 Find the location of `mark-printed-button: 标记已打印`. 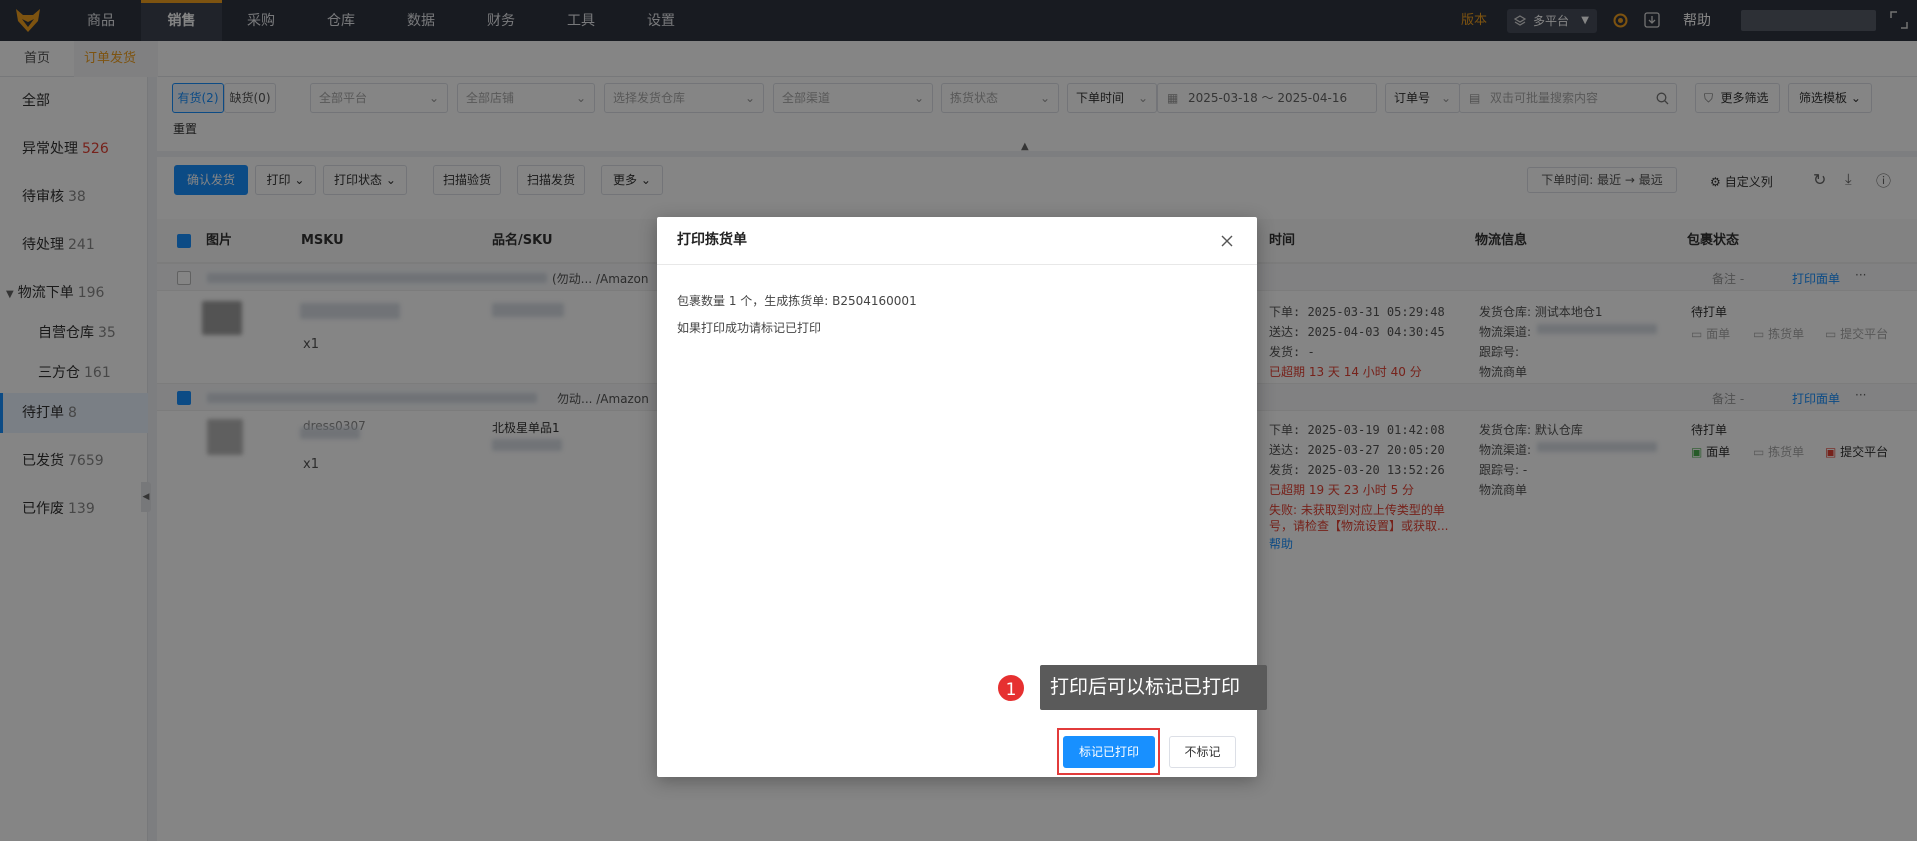

mark-printed-button: 标记已打印 is located at coordinates (1109, 752).